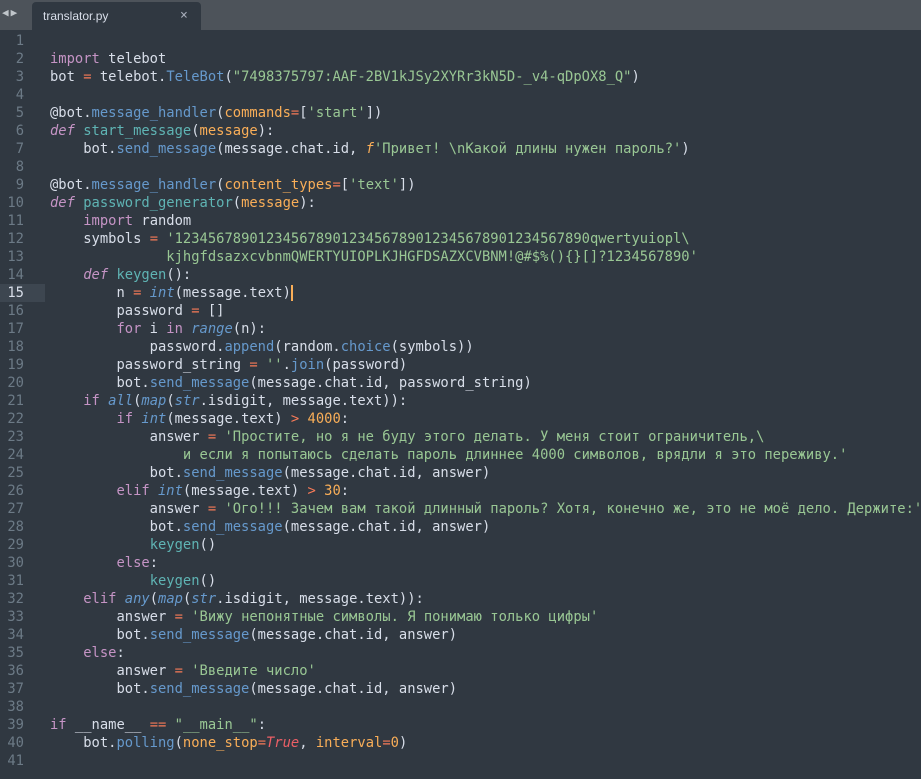 The width and height of the screenshot is (921, 779). I want to click on code-token: (message.chat.id, password_string), so click(390, 383).